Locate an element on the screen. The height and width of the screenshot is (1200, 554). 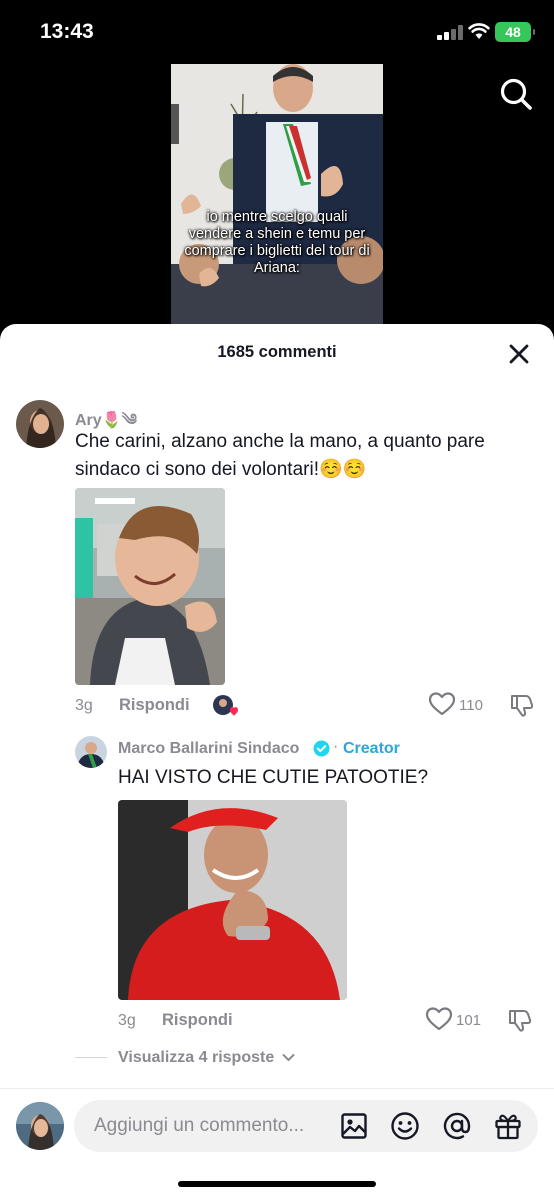
battery-level: 48 is located at coordinates (513, 32).